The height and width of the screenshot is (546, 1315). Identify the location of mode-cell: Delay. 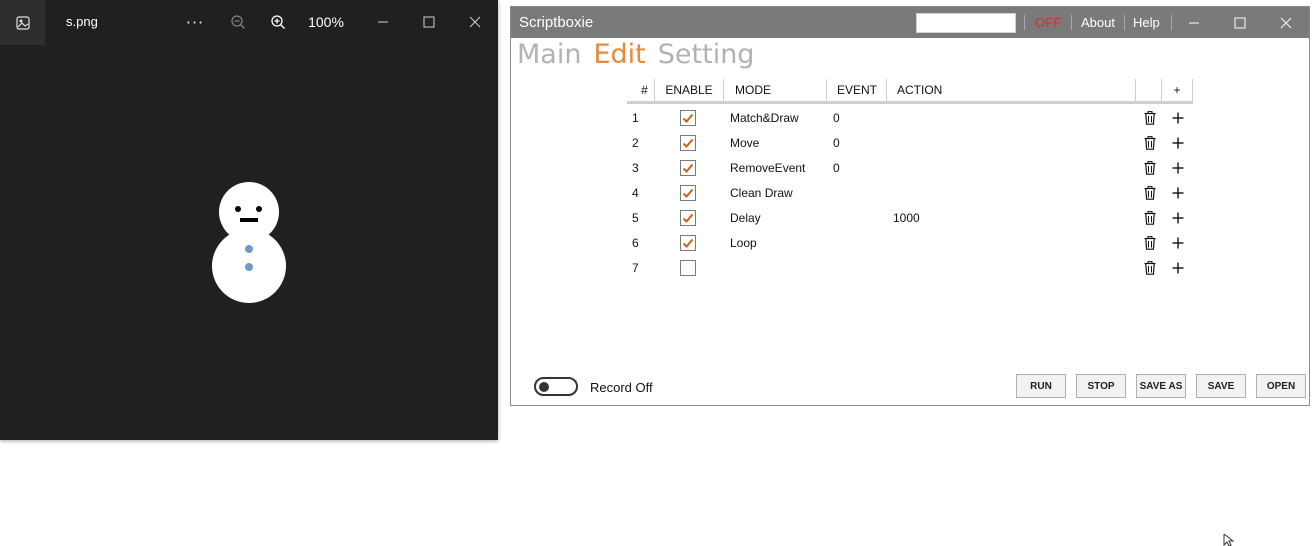
(777, 217).